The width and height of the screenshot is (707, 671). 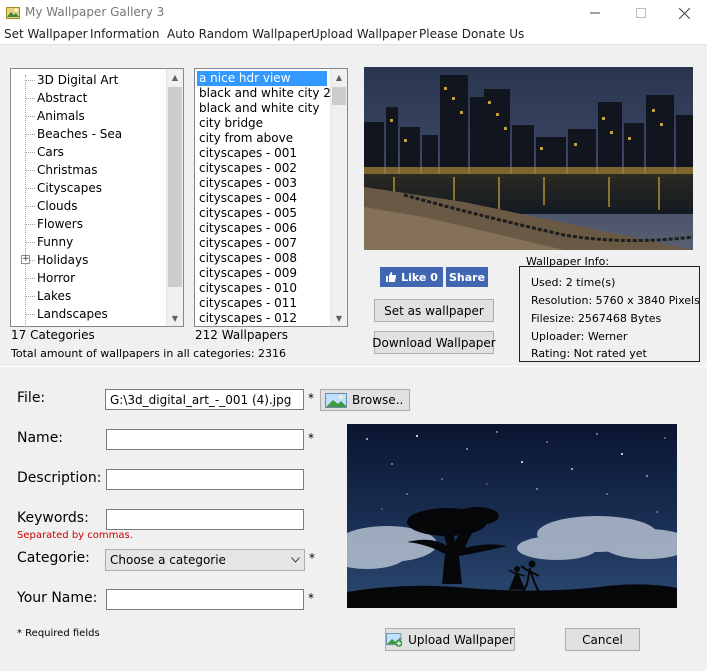 What do you see at coordinates (264, 288) in the screenshot?
I see `wallpaper-item: cityscapes - 010` at bounding box center [264, 288].